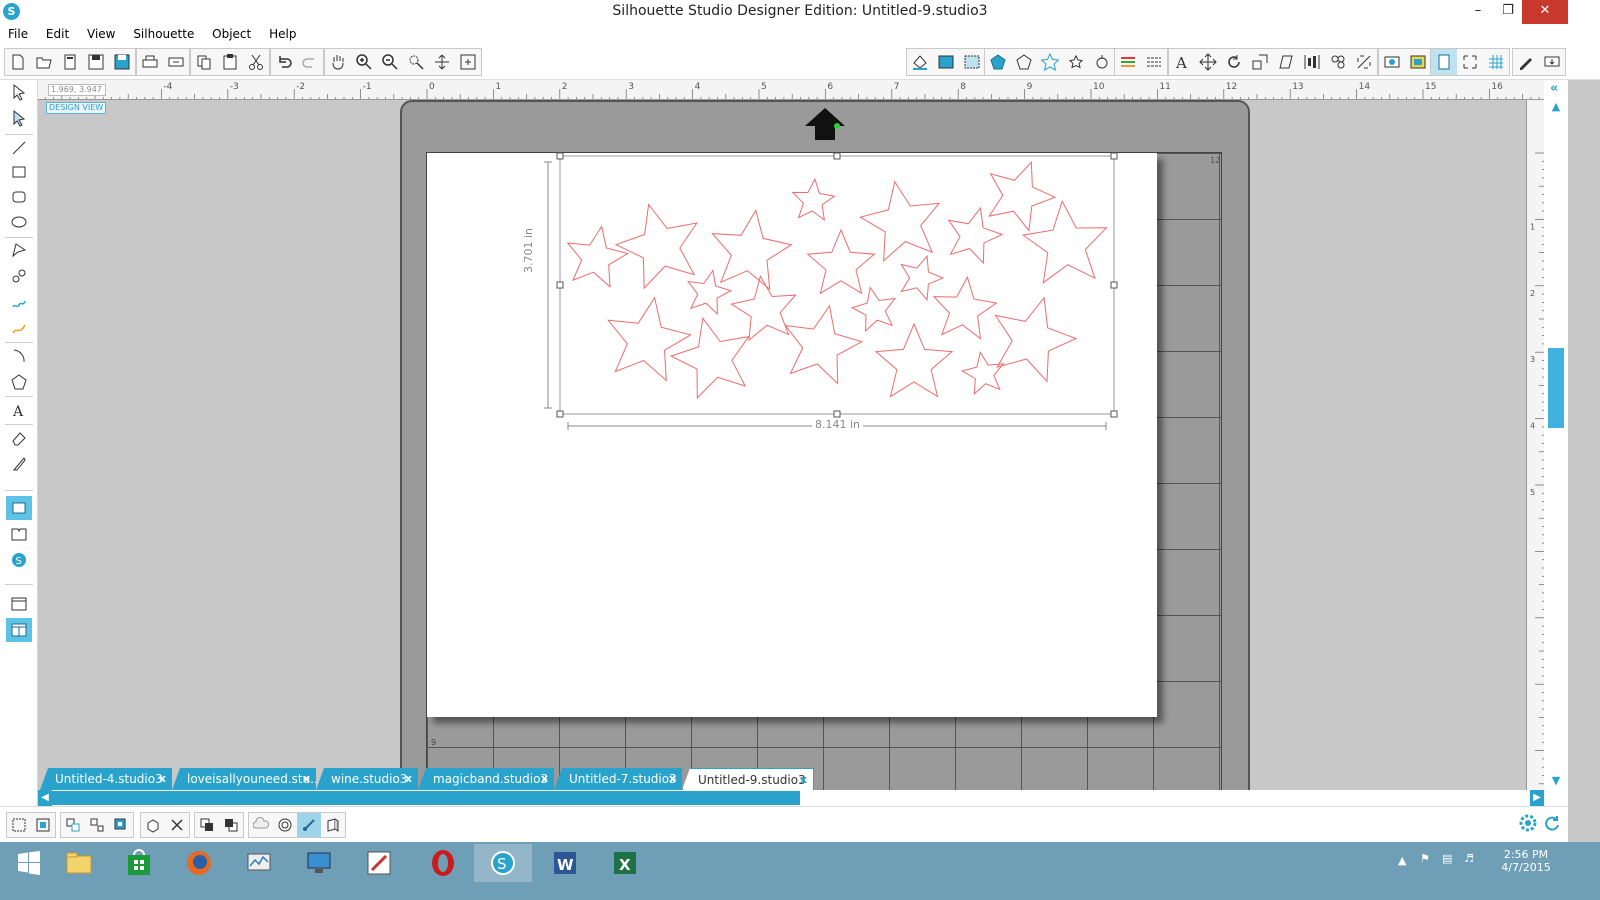  I want to click on send-to-silhouette-icon, so click(176, 62).